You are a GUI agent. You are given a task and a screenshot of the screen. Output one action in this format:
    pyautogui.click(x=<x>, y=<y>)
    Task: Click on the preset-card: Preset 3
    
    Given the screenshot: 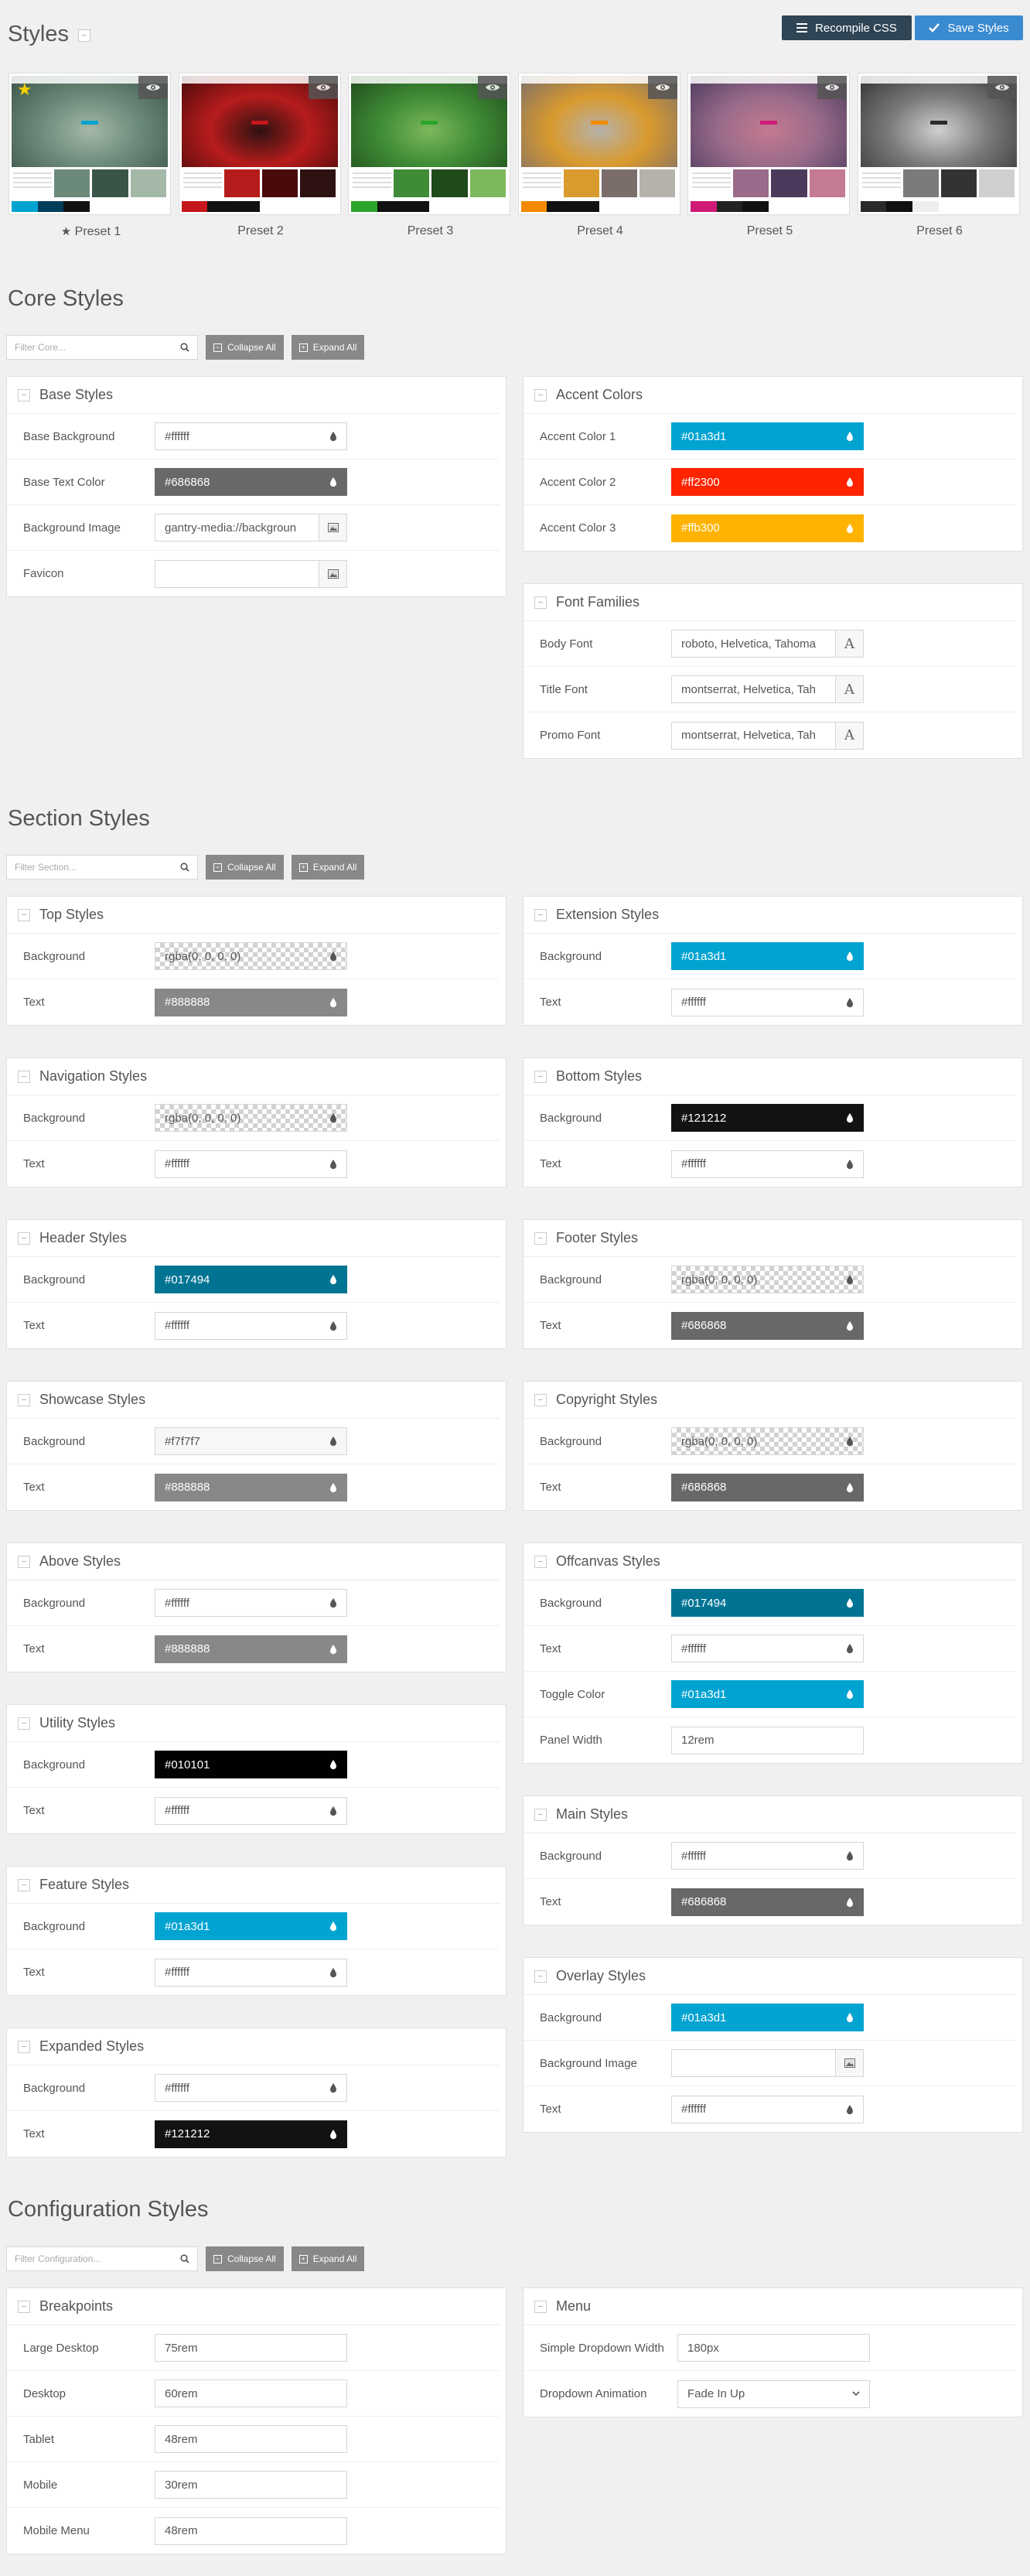 What is the action you would take?
    pyautogui.click(x=431, y=160)
    